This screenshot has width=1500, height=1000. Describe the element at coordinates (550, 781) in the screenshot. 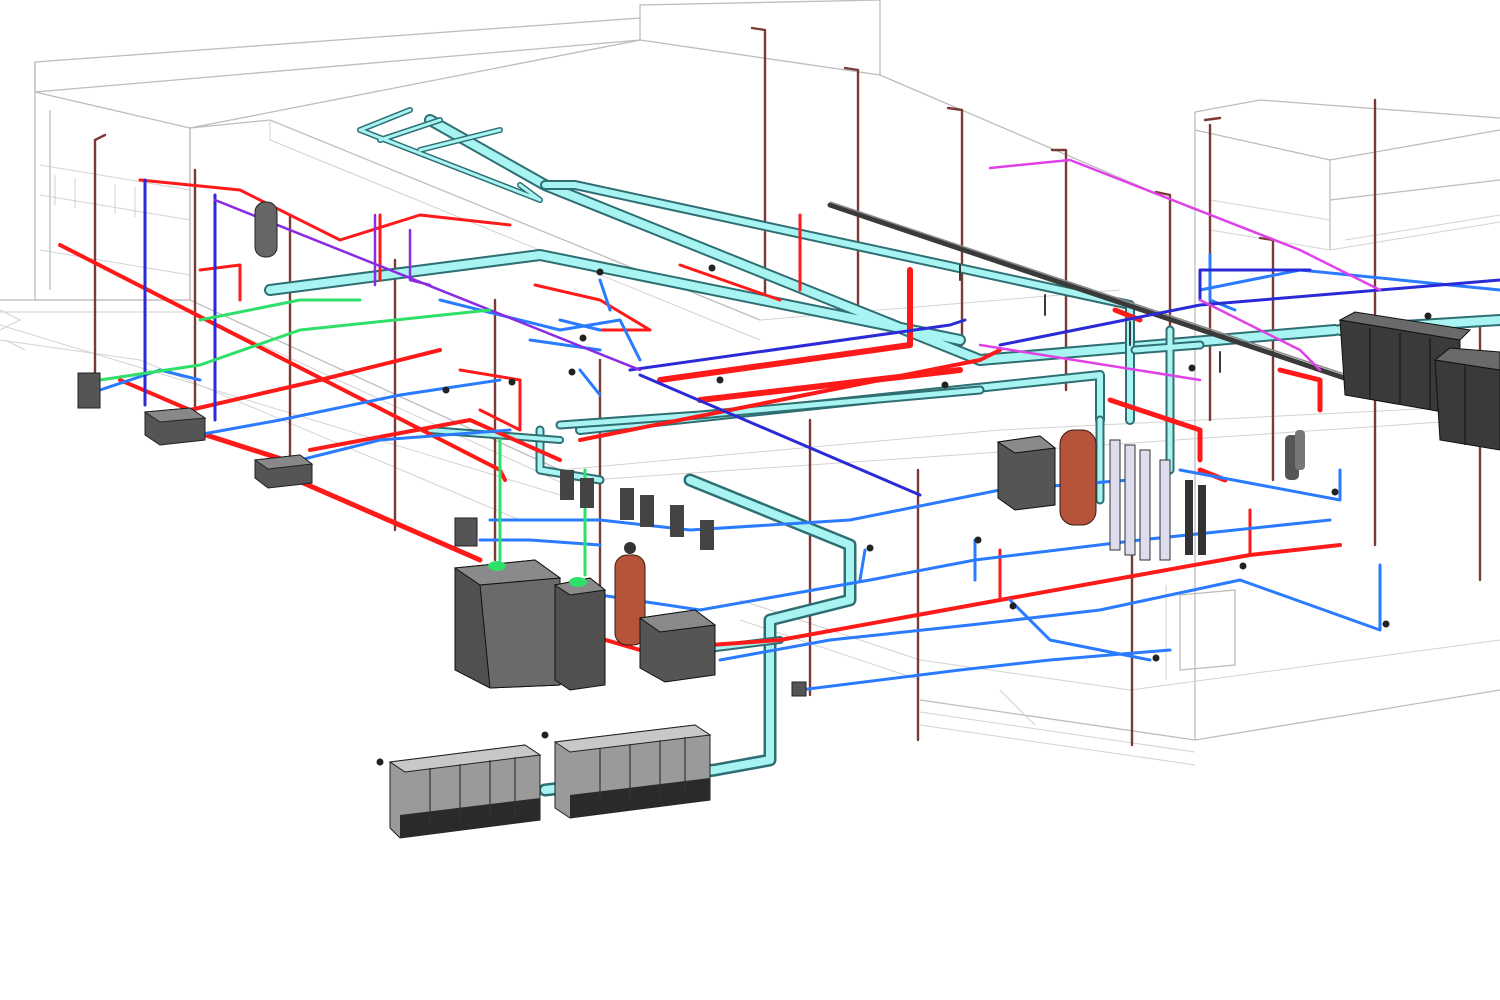

I see `chiller-units-front` at that location.